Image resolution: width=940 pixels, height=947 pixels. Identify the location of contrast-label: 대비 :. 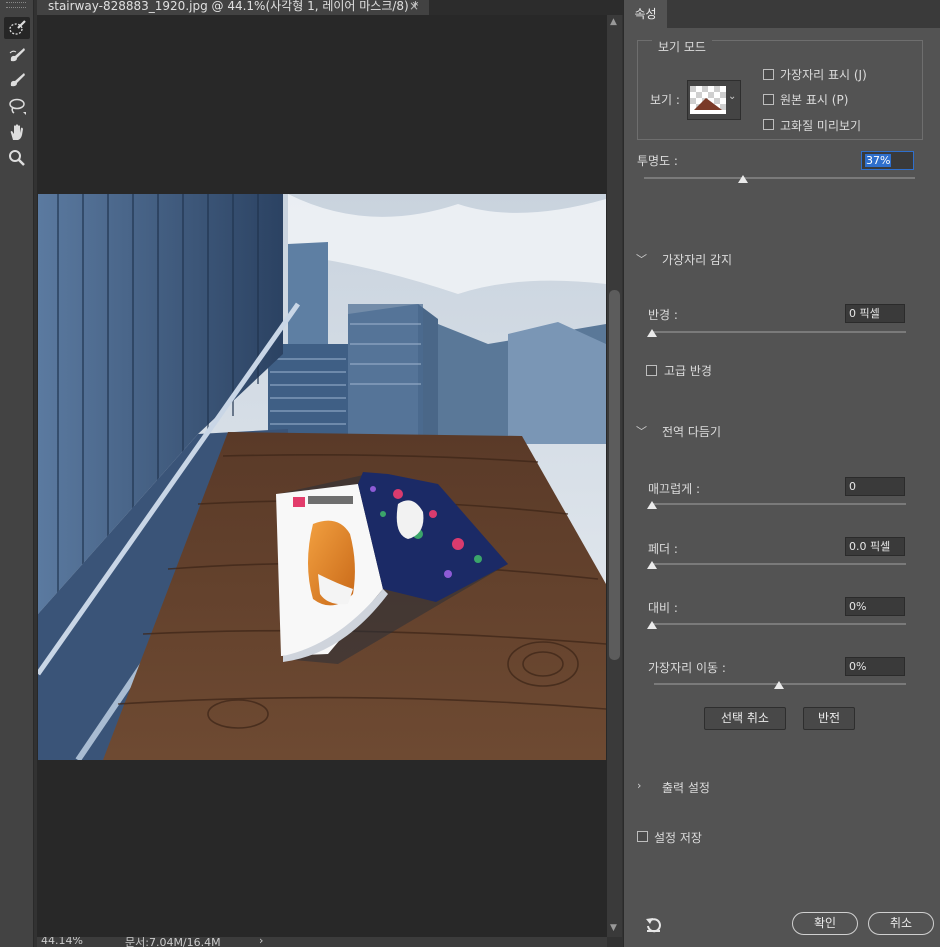
(663, 608).